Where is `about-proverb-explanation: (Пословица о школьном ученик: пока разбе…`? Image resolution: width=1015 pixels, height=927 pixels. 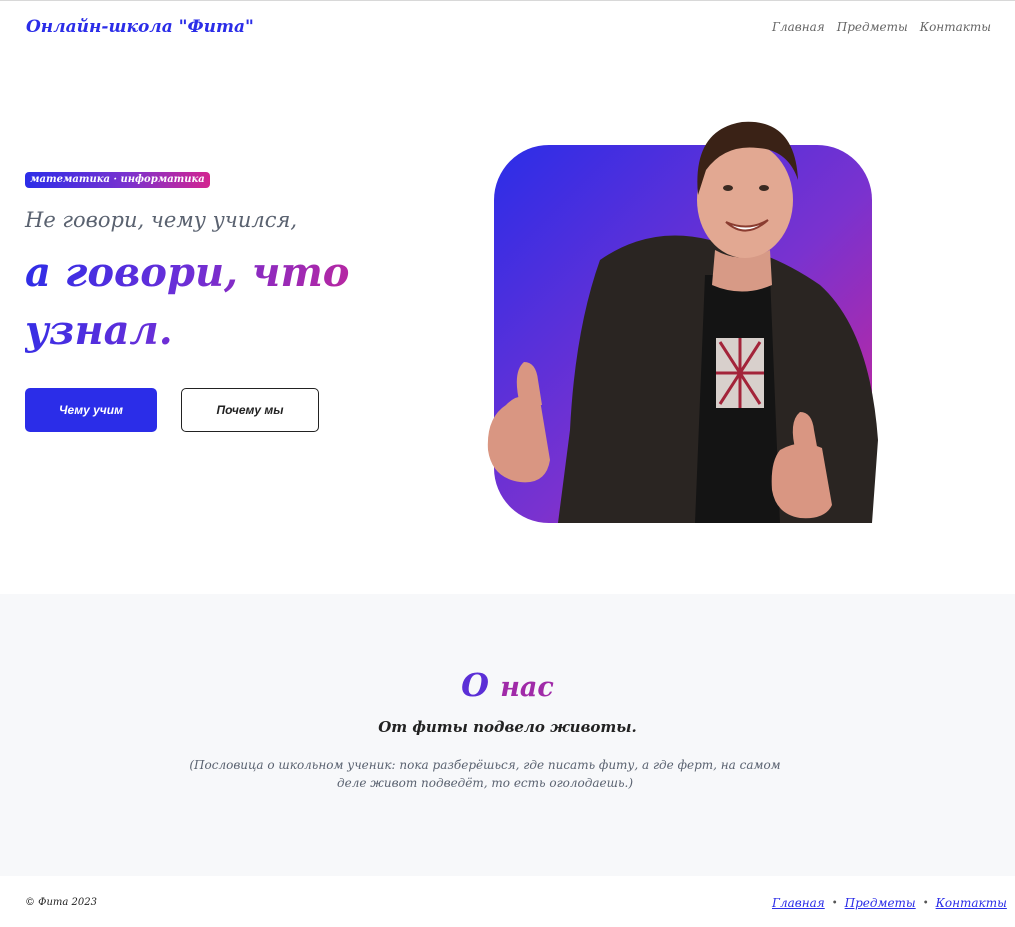
about-proverb-explanation: (Пословица о школьном ученик: пока разбе… is located at coordinates (485, 774).